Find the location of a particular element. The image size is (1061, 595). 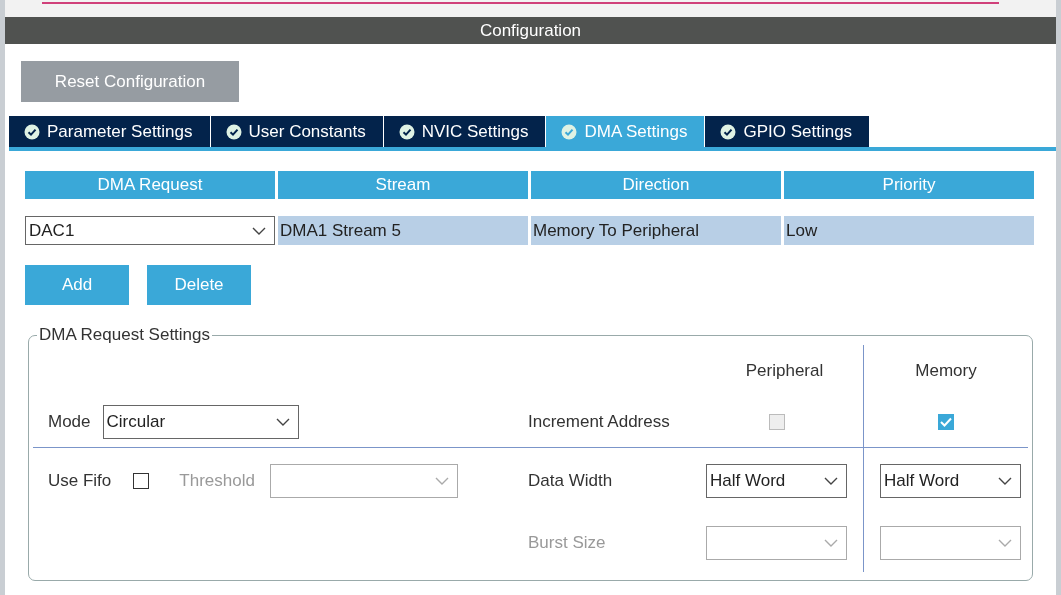

tab: User Constants is located at coordinates (297, 131).